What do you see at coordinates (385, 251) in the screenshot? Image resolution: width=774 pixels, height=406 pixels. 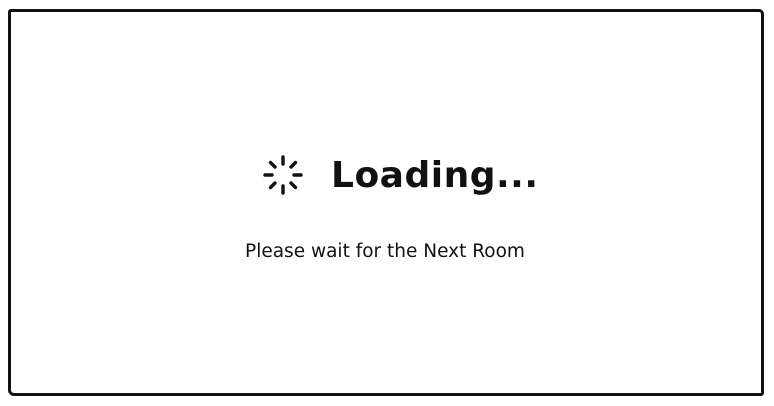 I see `loading-message: Please wait for the Next Room` at bounding box center [385, 251].